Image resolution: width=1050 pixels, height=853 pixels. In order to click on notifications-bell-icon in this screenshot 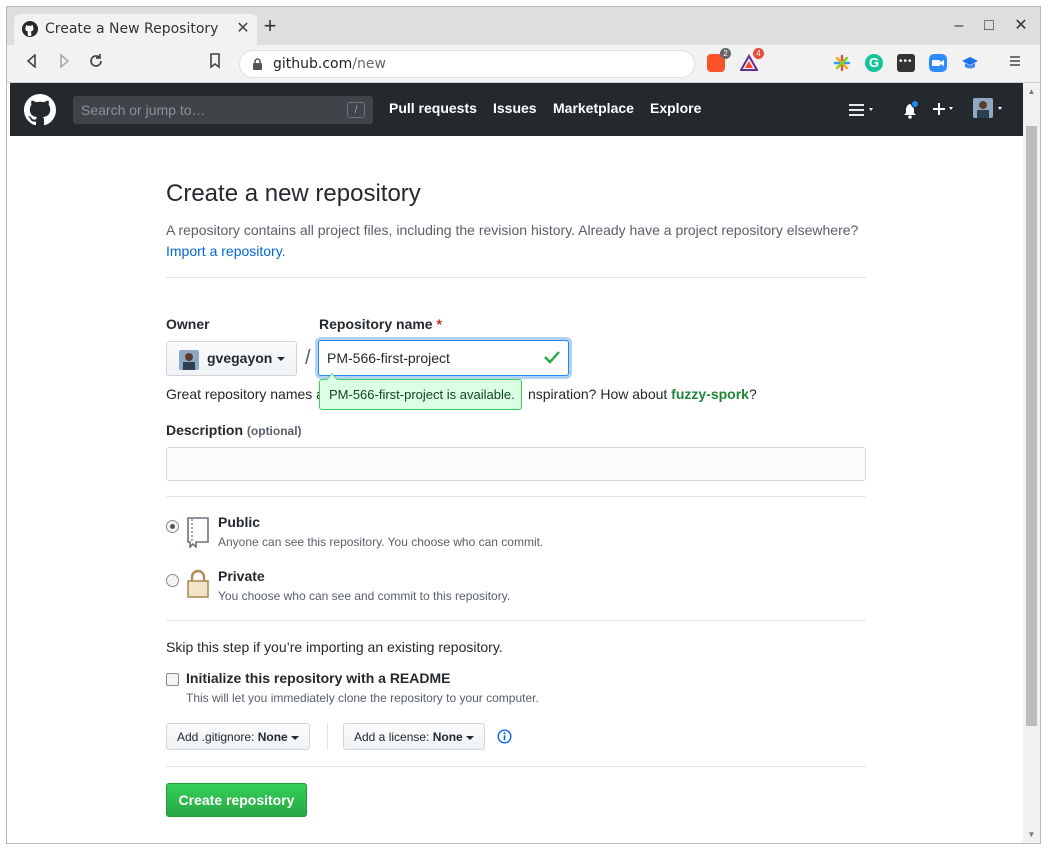, I will do `click(913, 112)`.